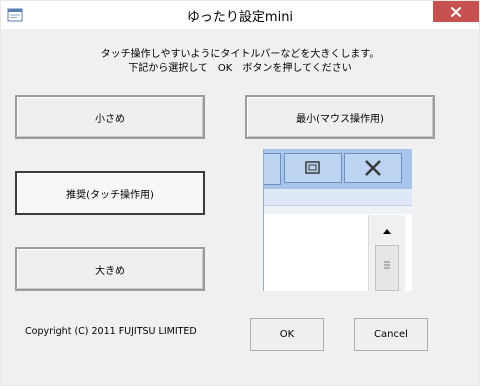 Image resolution: width=480 pixels, height=386 pixels. Describe the element at coordinates (111, 331) in the screenshot. I see `copyright-text: Copyright (C) 2011 FUJITSU LIMITED` at that location.